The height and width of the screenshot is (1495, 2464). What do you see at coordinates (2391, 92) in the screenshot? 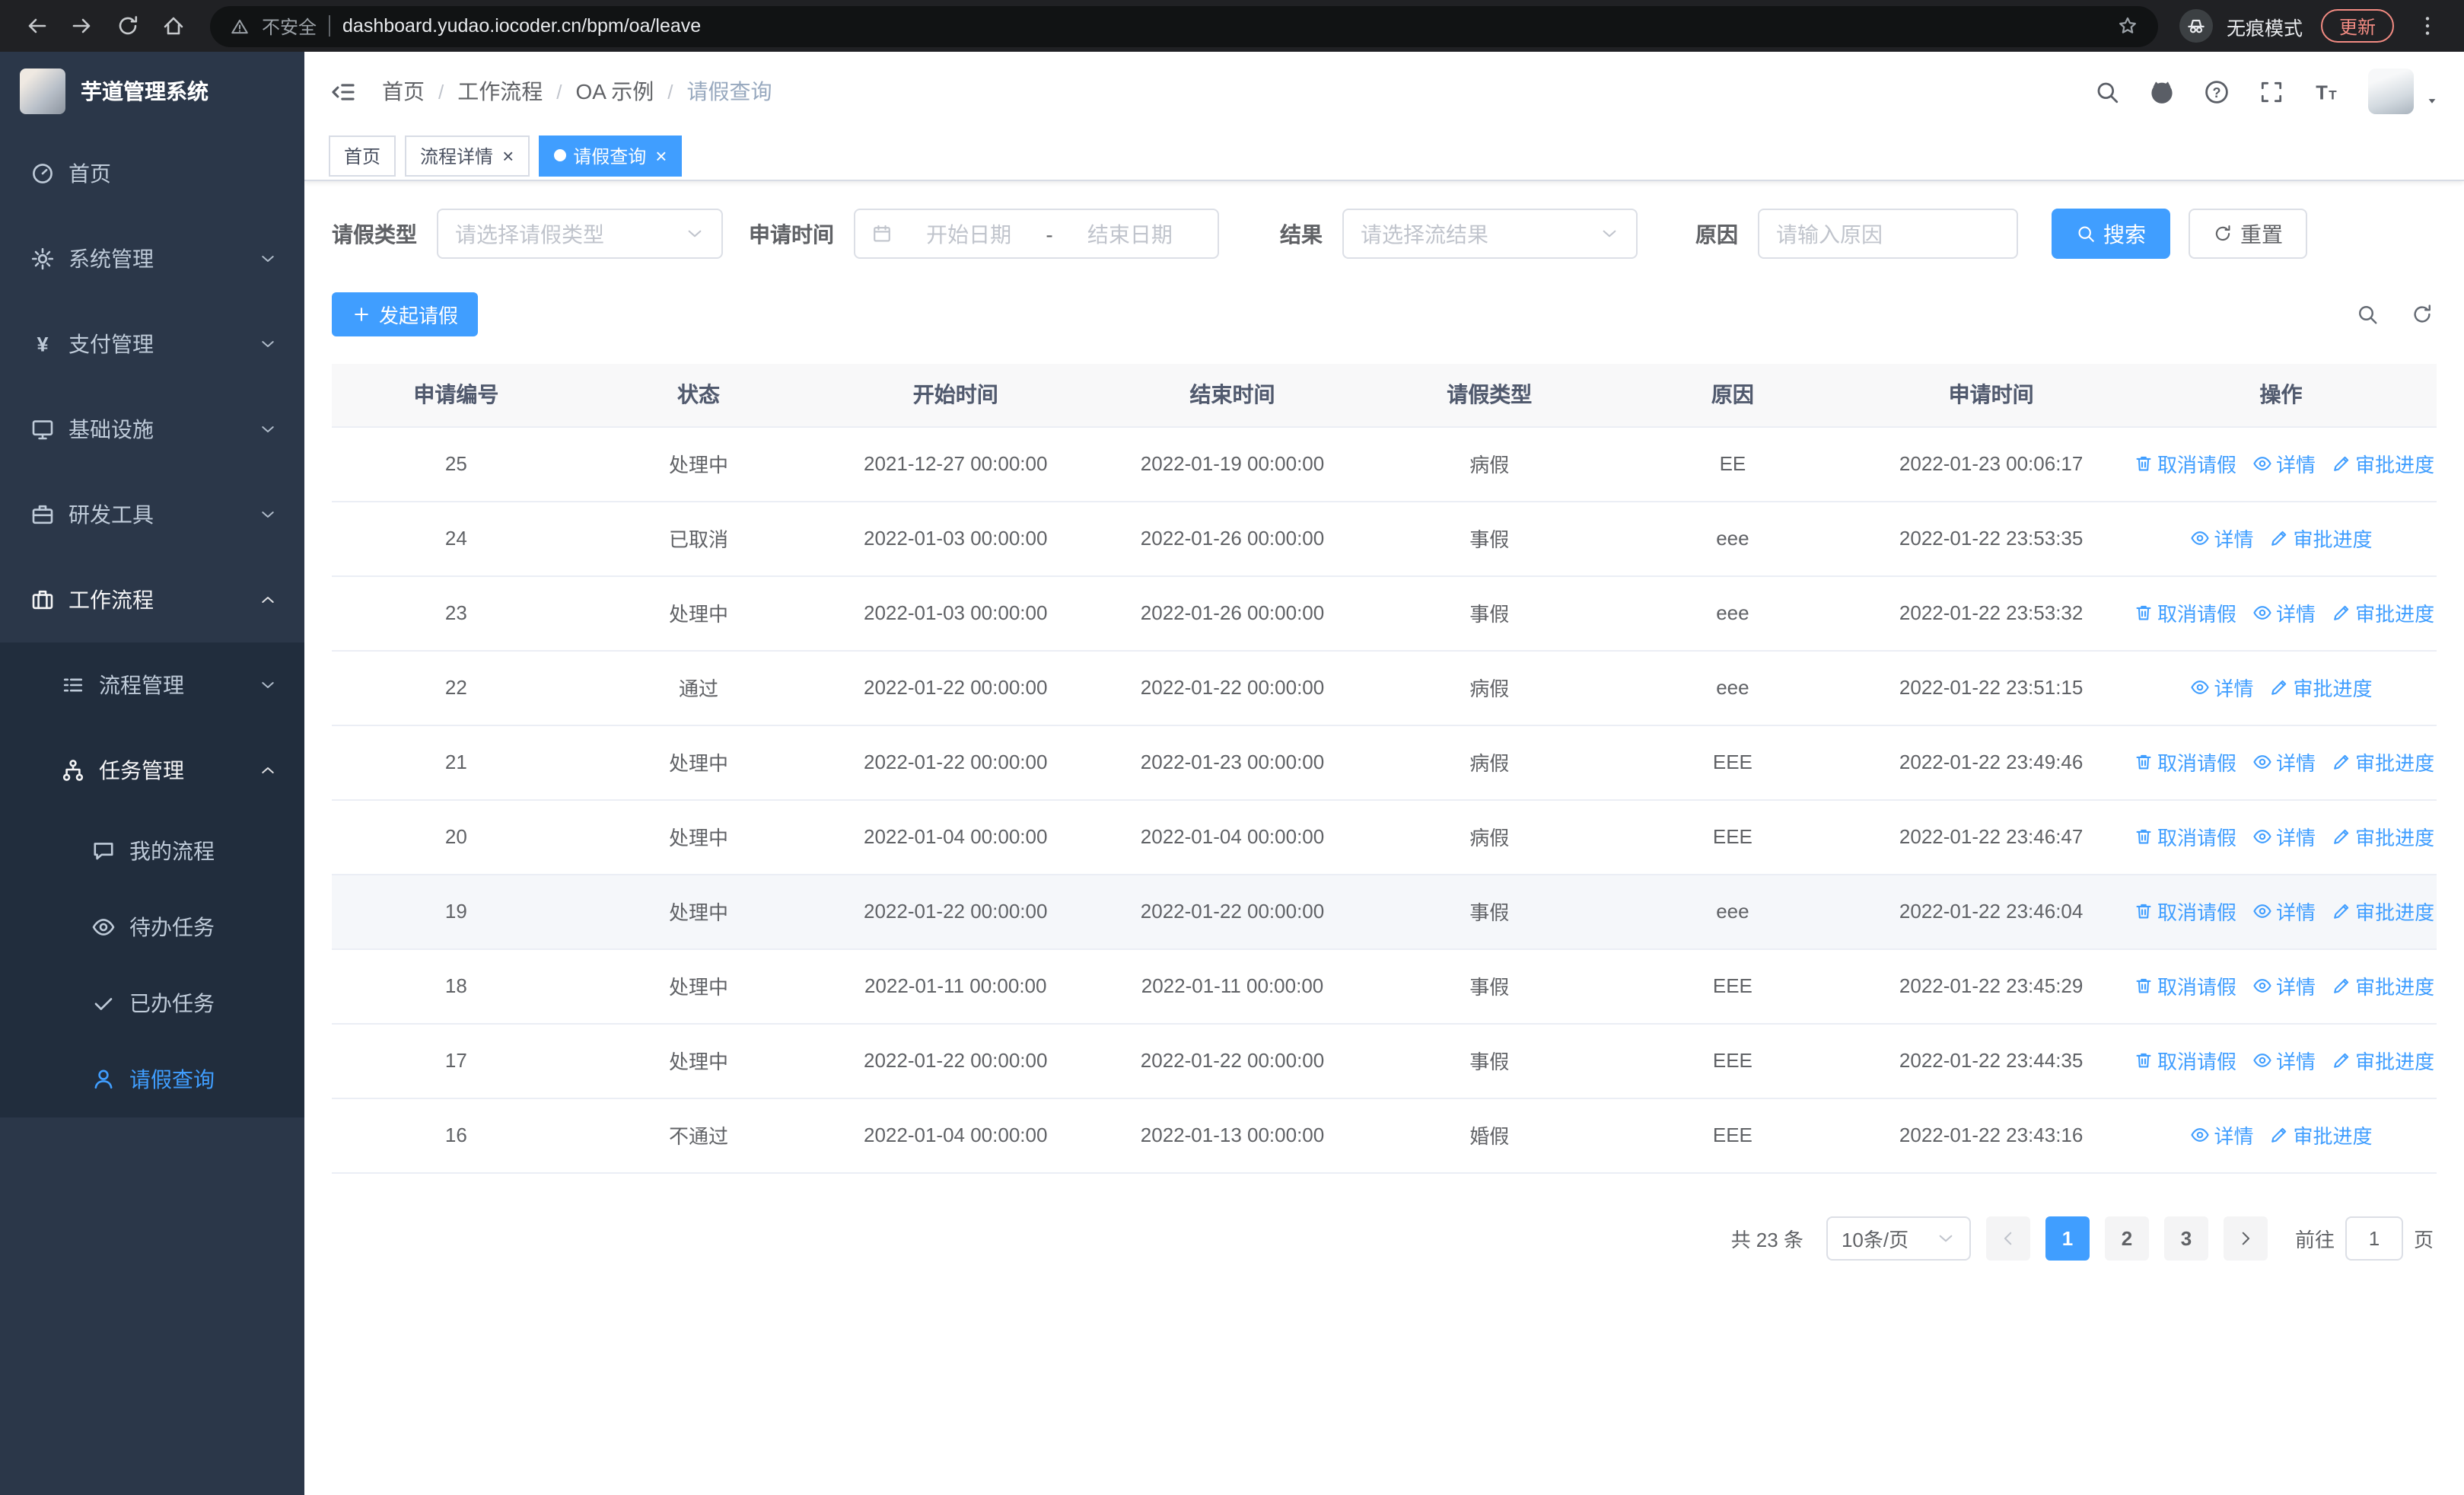
I see `user-avatar` at bounding box center [2391, 92].